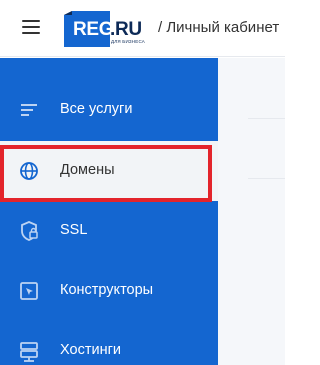  I want to click on sidebar-item-domains: Домены, so click(109, 171).